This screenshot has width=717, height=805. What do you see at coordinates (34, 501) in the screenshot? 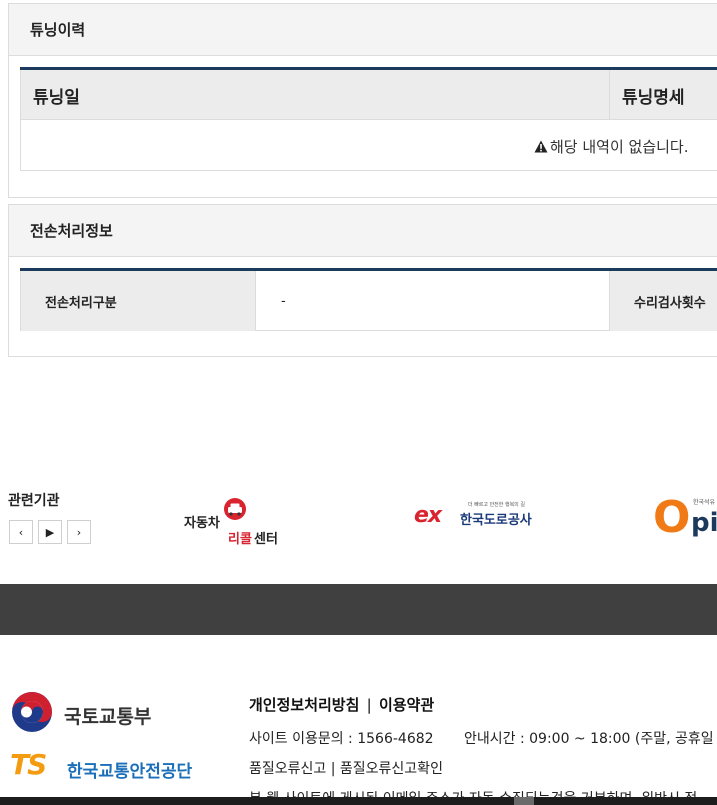
I see `related-organizations-title: 관련기관` at bounding box center [34, 501].